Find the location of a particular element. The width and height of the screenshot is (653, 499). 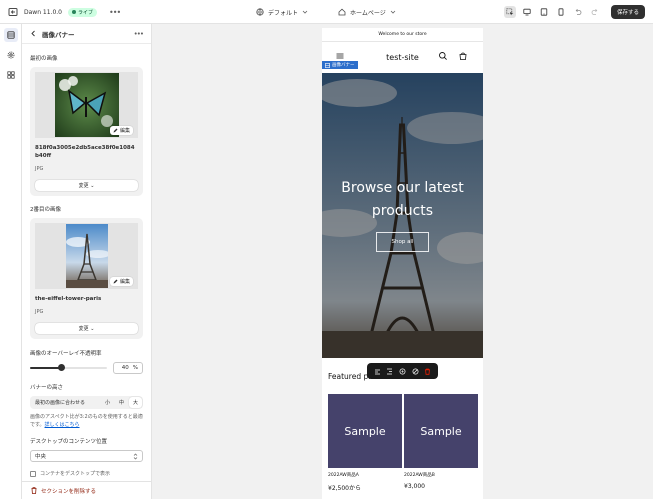

second-image-card: 編集 the-eiffel-tower-paris JPG 変更 ⌄ is located at coordinates (86, 278).